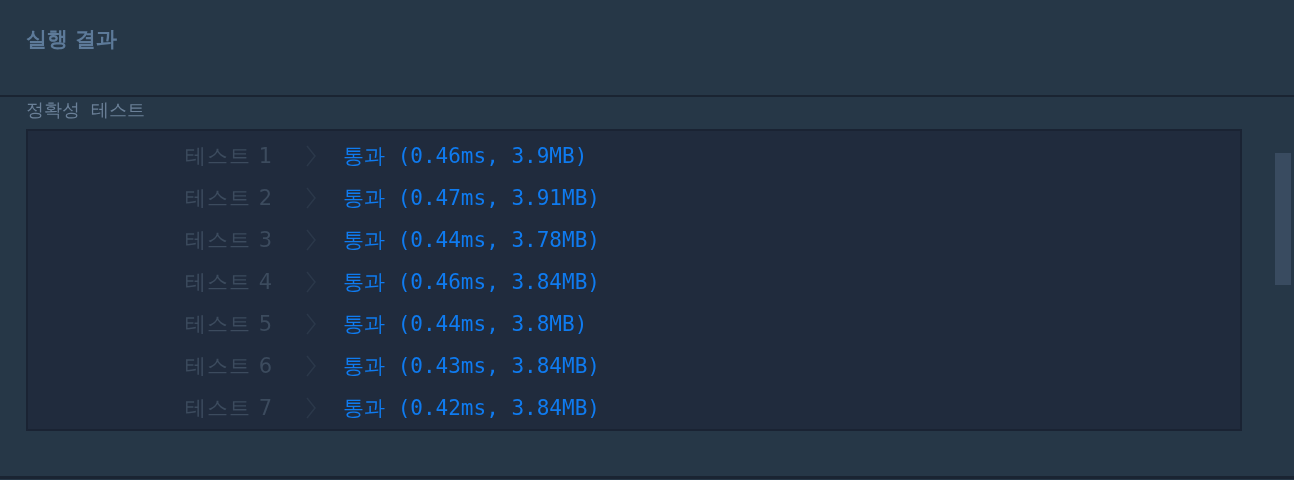  What do you see at coordinates (466, 156) in the screenshot?
I see `test-result: 통과 (0.46ms, 3.9MB)` at bounding box center [466, 156].